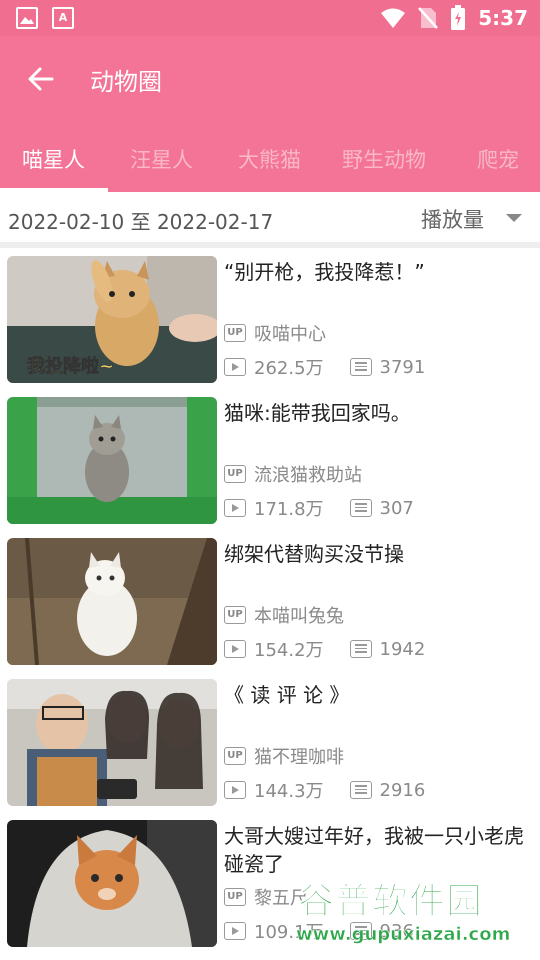 This screenshot has height=960, width=540. I want to click on tab-bar: 喵星人 汪星人 大熊猫 野生动物 爬宠, so click(270, 164).